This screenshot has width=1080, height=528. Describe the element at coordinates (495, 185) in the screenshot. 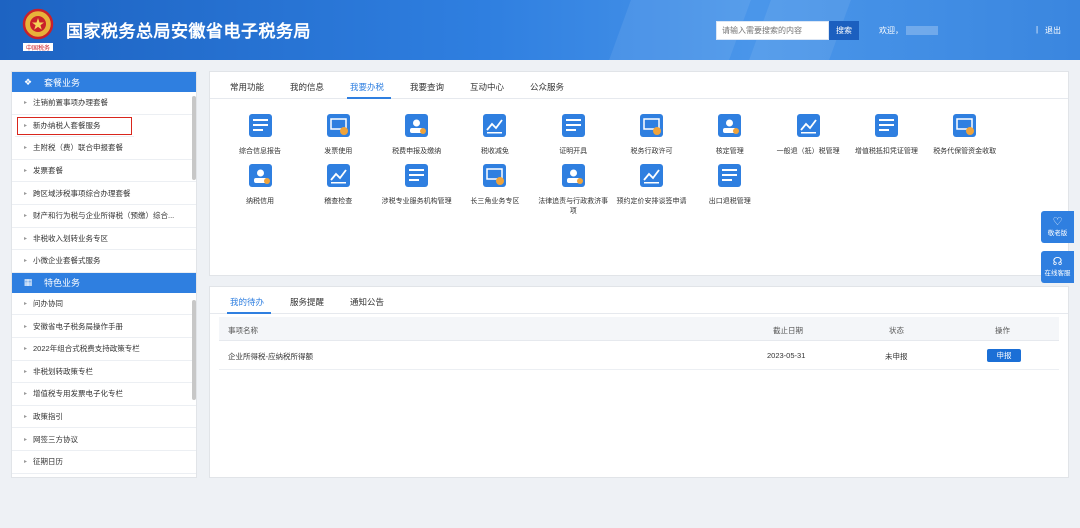

I see `service-yrd: 长三角业务专区` at that location.